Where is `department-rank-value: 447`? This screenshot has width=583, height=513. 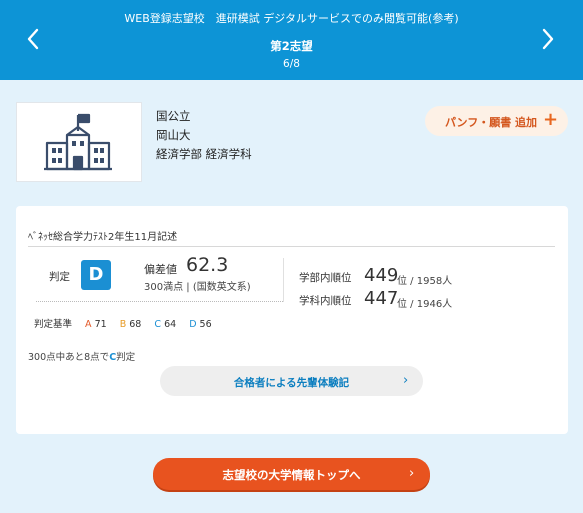
department-rank-value: 447 is located at coordinates (381, 298).